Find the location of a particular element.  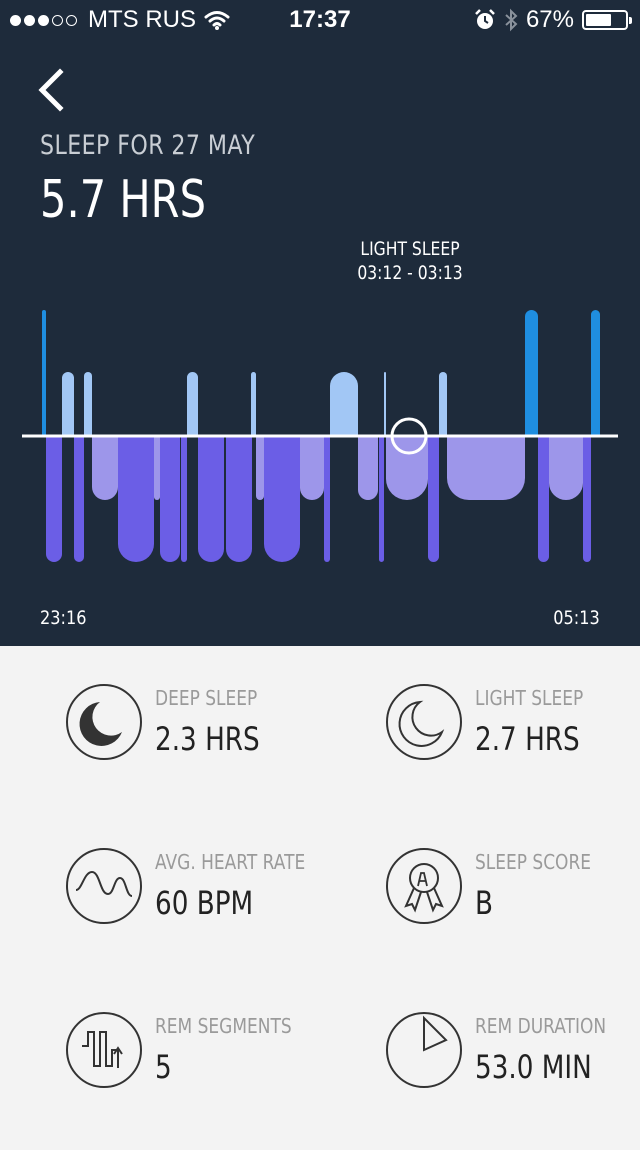

stat-heart-rate: AVG. HEART RATE 60 BPM is located at coordinates (160, 916).